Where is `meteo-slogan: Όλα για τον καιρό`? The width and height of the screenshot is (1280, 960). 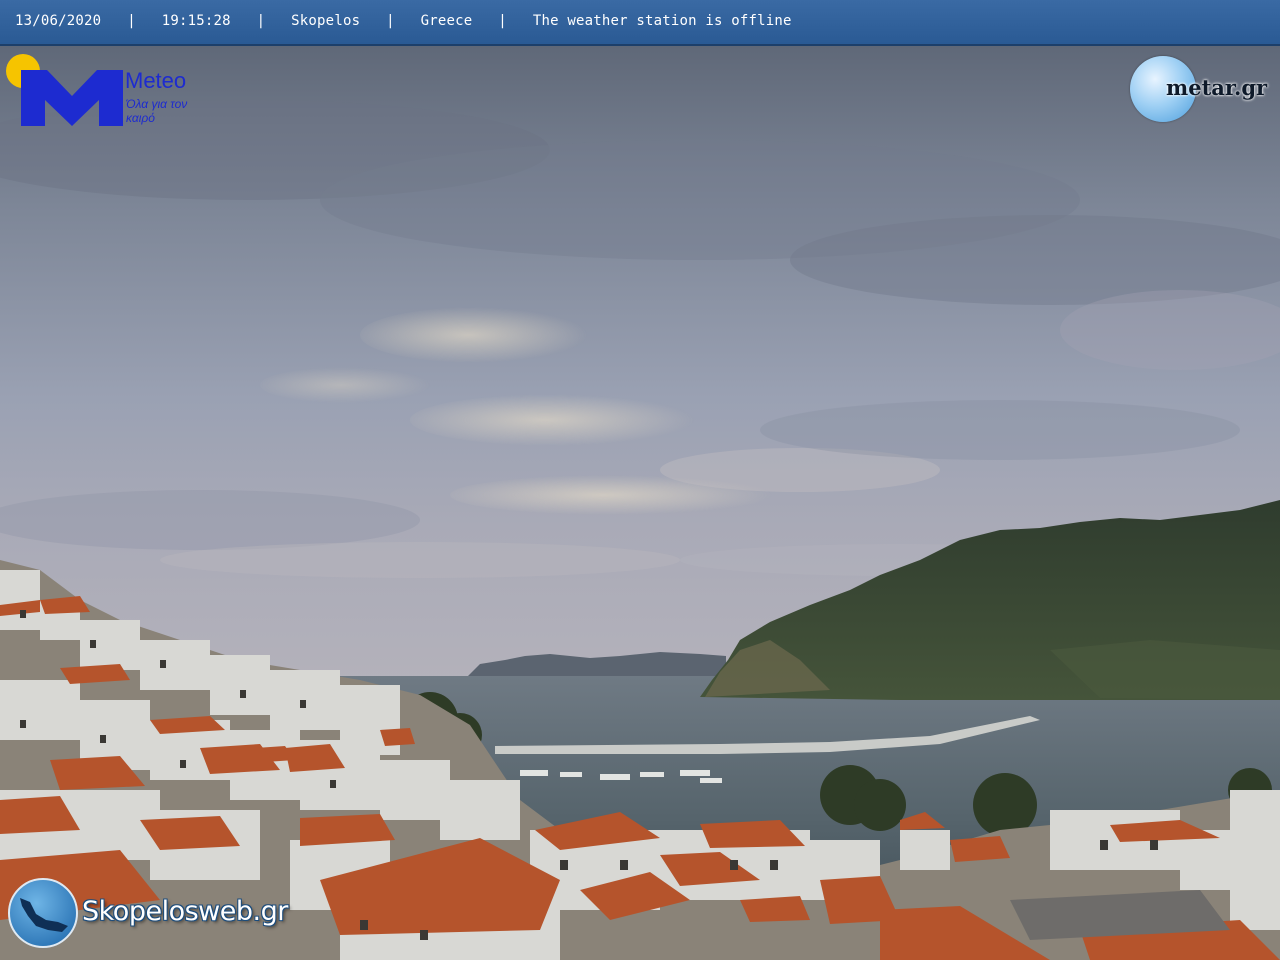
meteo-slogan: Όλα για τον καιρό is located at coordinates (157, 111).